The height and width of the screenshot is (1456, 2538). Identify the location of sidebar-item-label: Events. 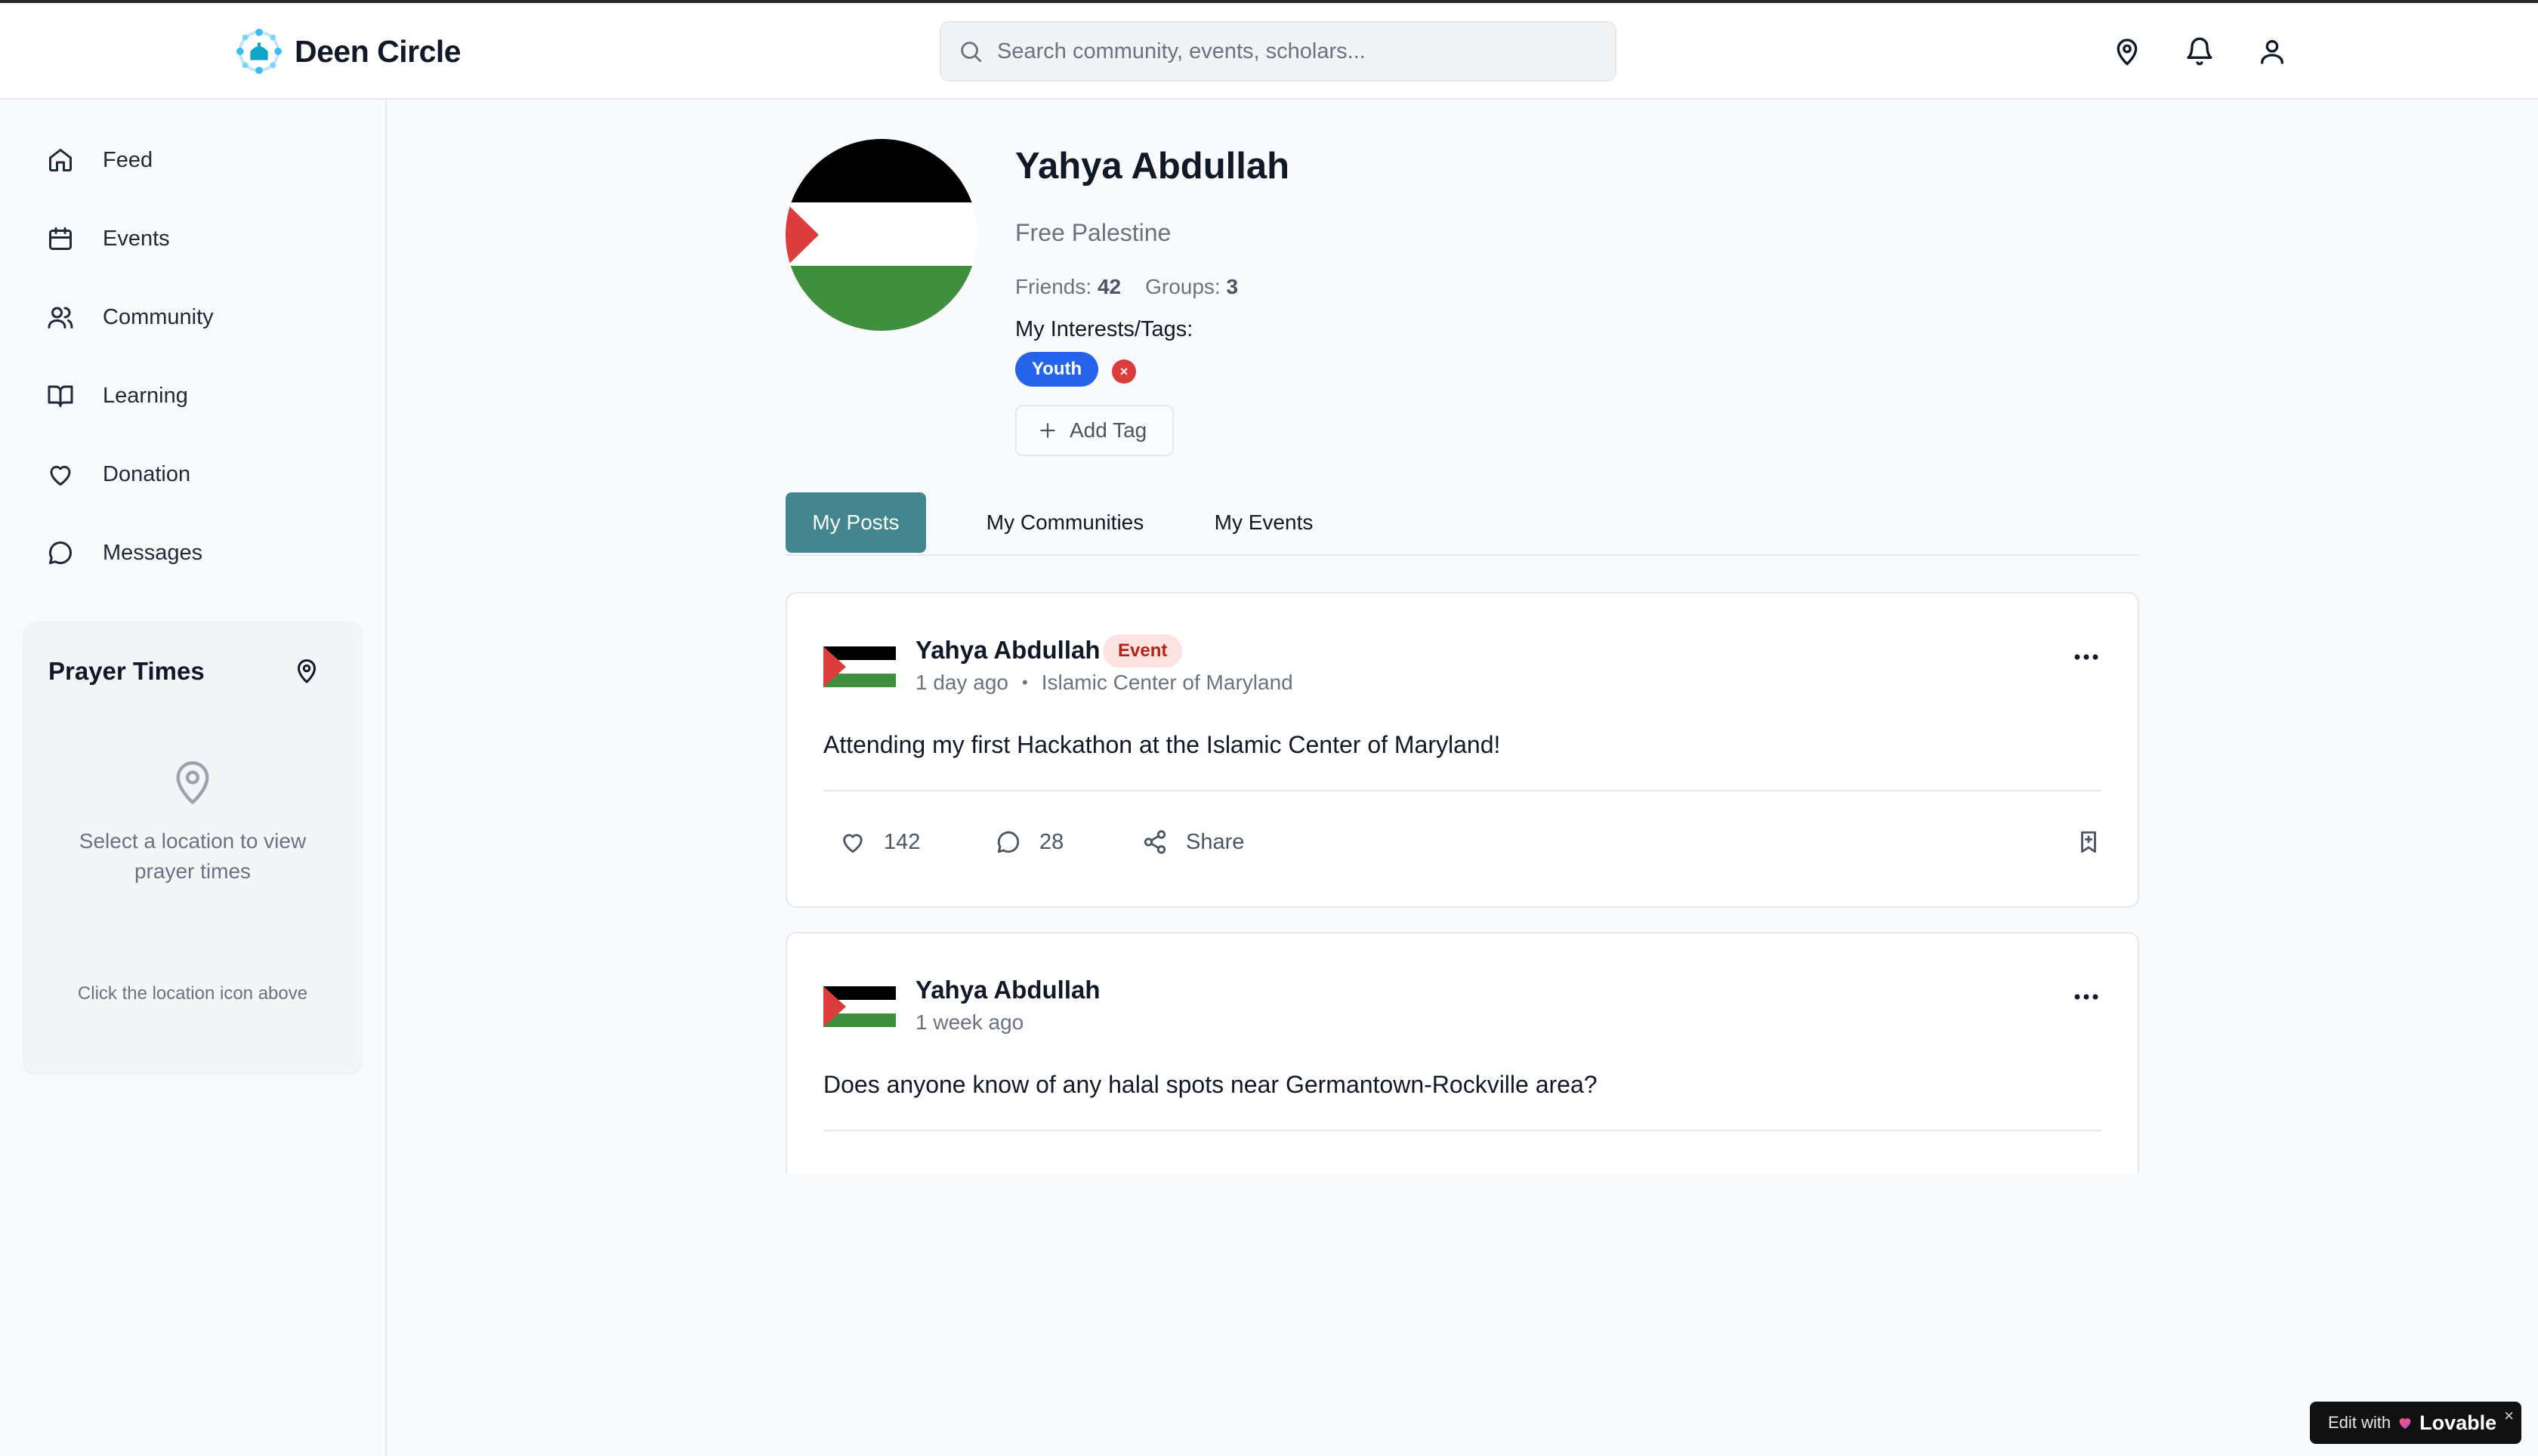
(136, 238).